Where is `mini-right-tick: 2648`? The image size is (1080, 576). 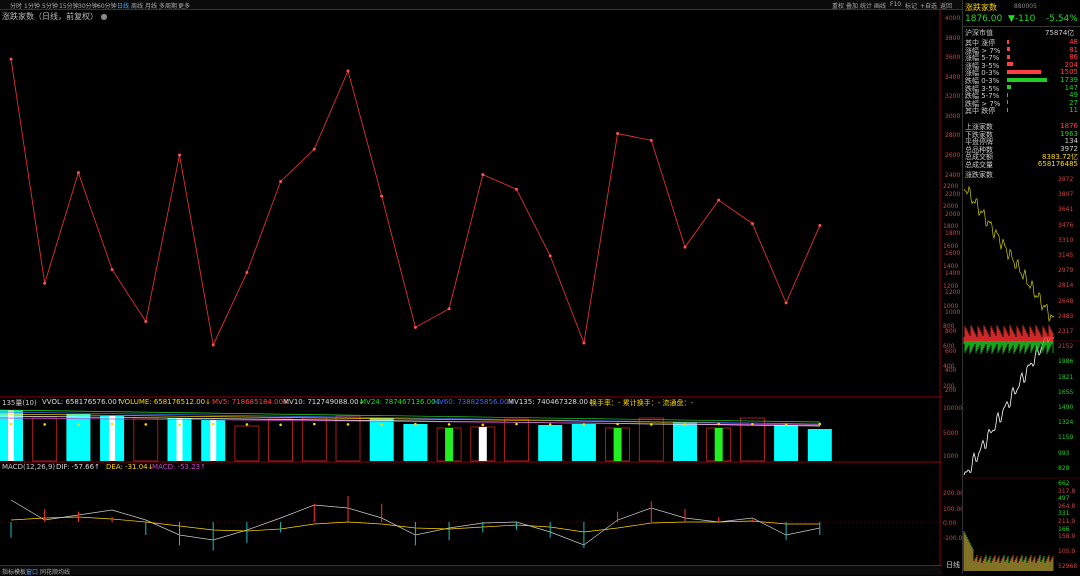 mini-right-tick: 2648 is located at coordinates (1066, 301).